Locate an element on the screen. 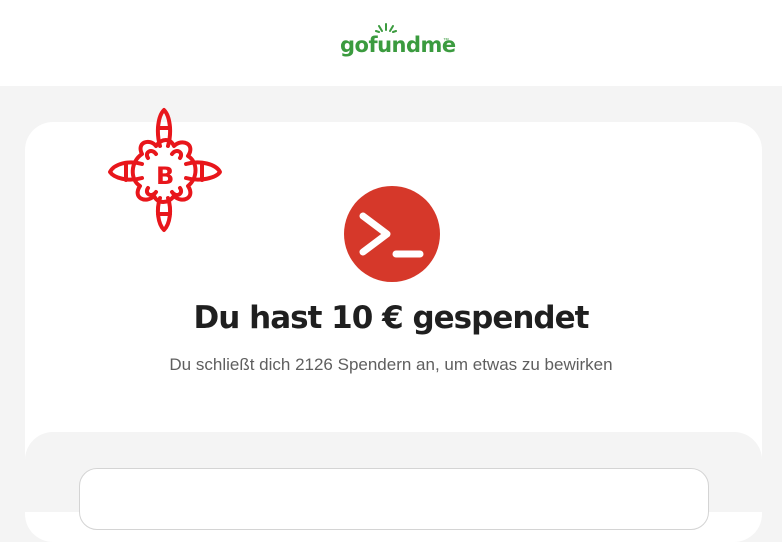 This screenshot has width=782, height=542. logo-sun-icon is located at coordinates (386, 28).